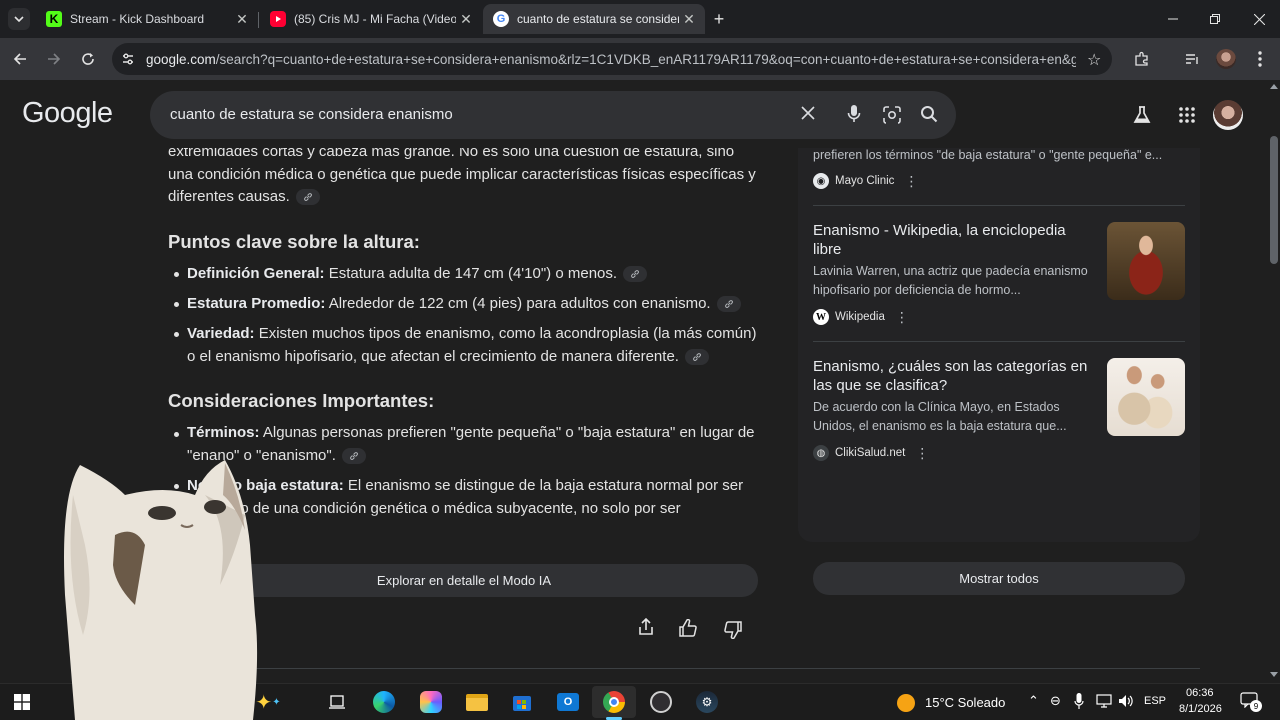 This screenshot has height=720, width=1280. I want to click on clear-search-icon, so click(808, 115).